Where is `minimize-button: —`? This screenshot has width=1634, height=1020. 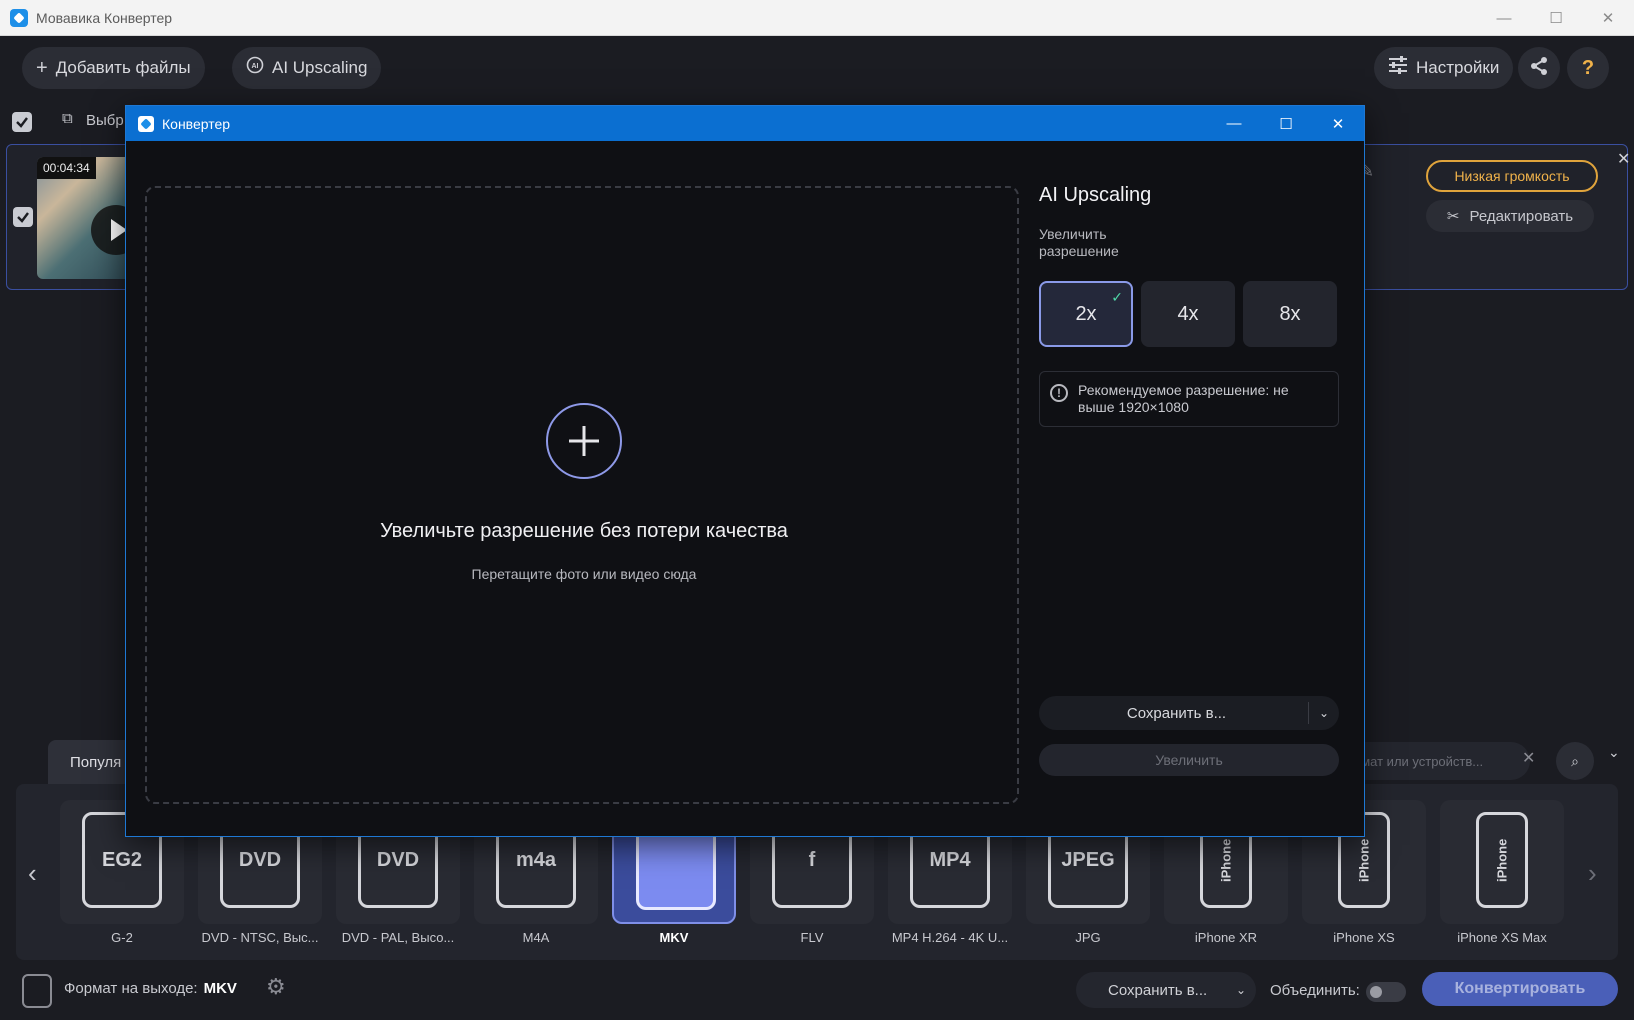
minimize-button: — is located at coordinates (1504, 18).